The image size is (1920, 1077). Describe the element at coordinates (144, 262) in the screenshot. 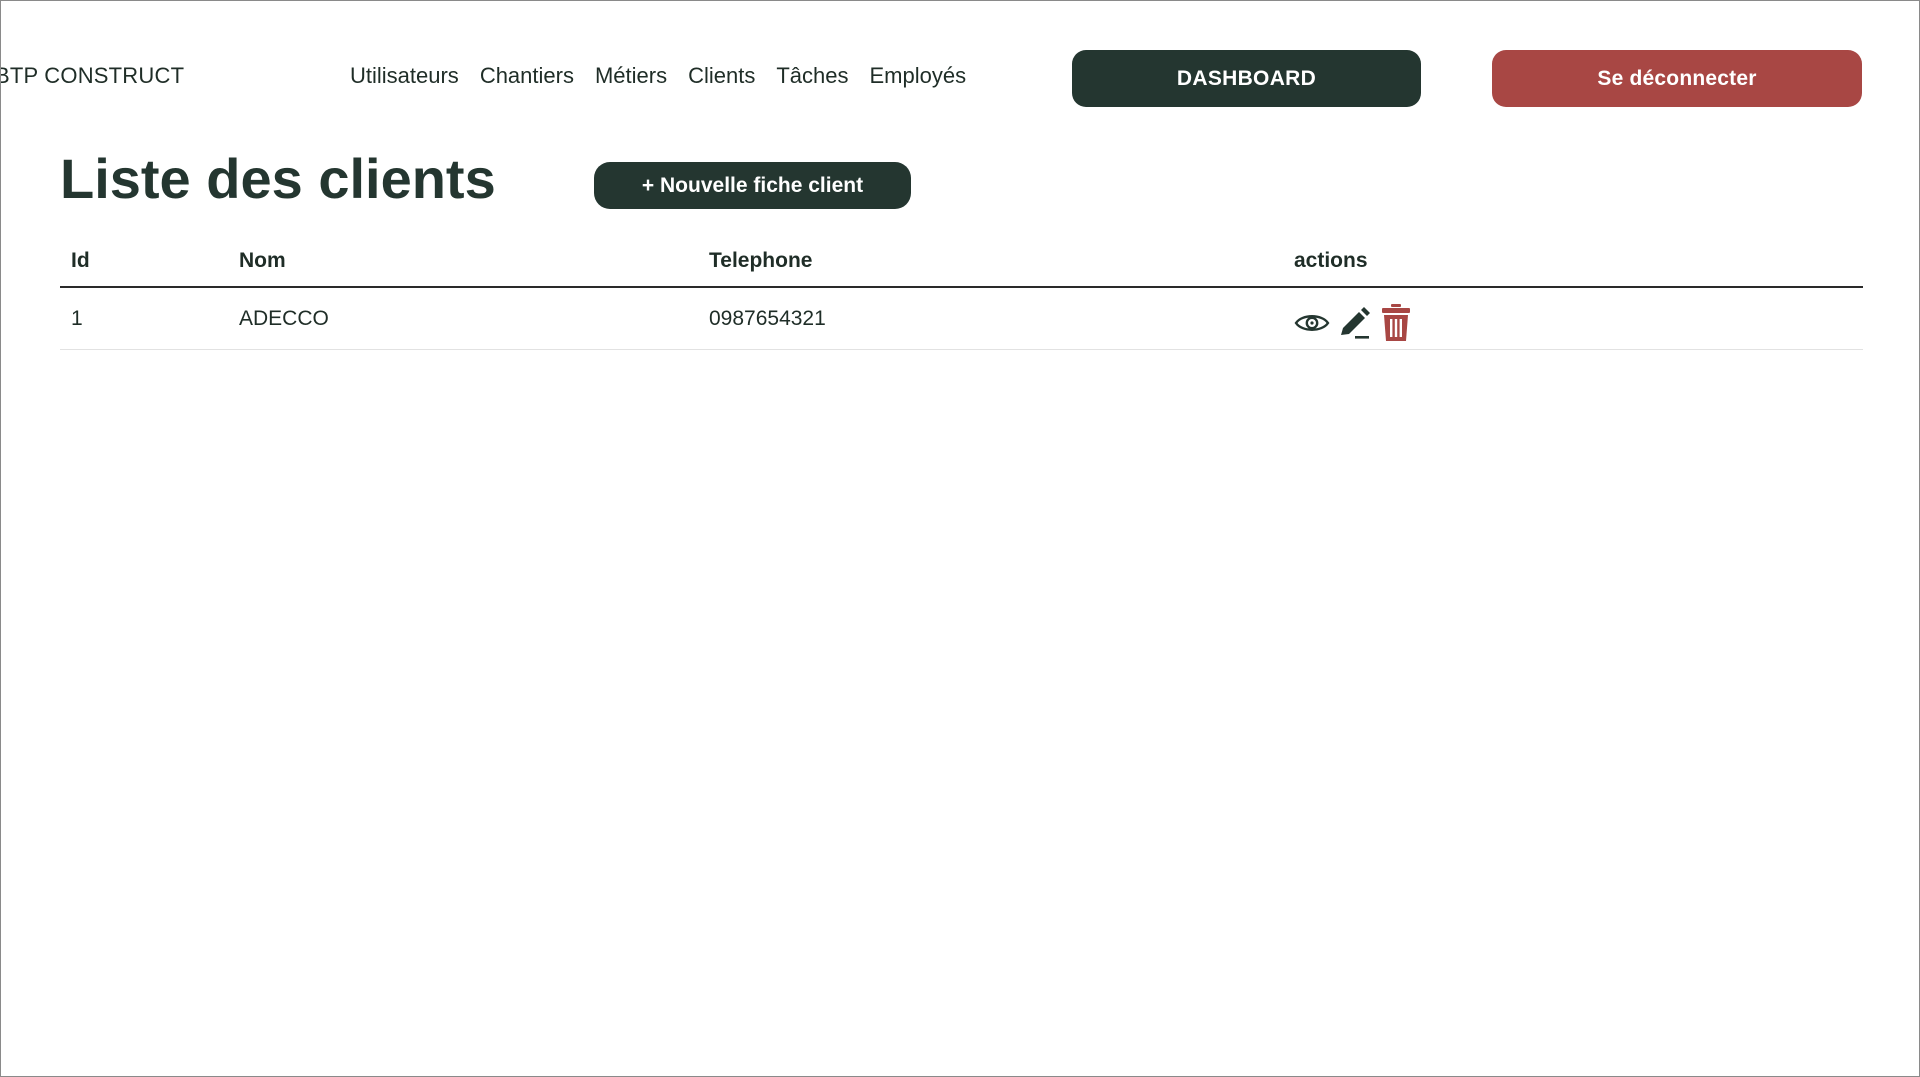

I see `column-header-id: Id` at that location.